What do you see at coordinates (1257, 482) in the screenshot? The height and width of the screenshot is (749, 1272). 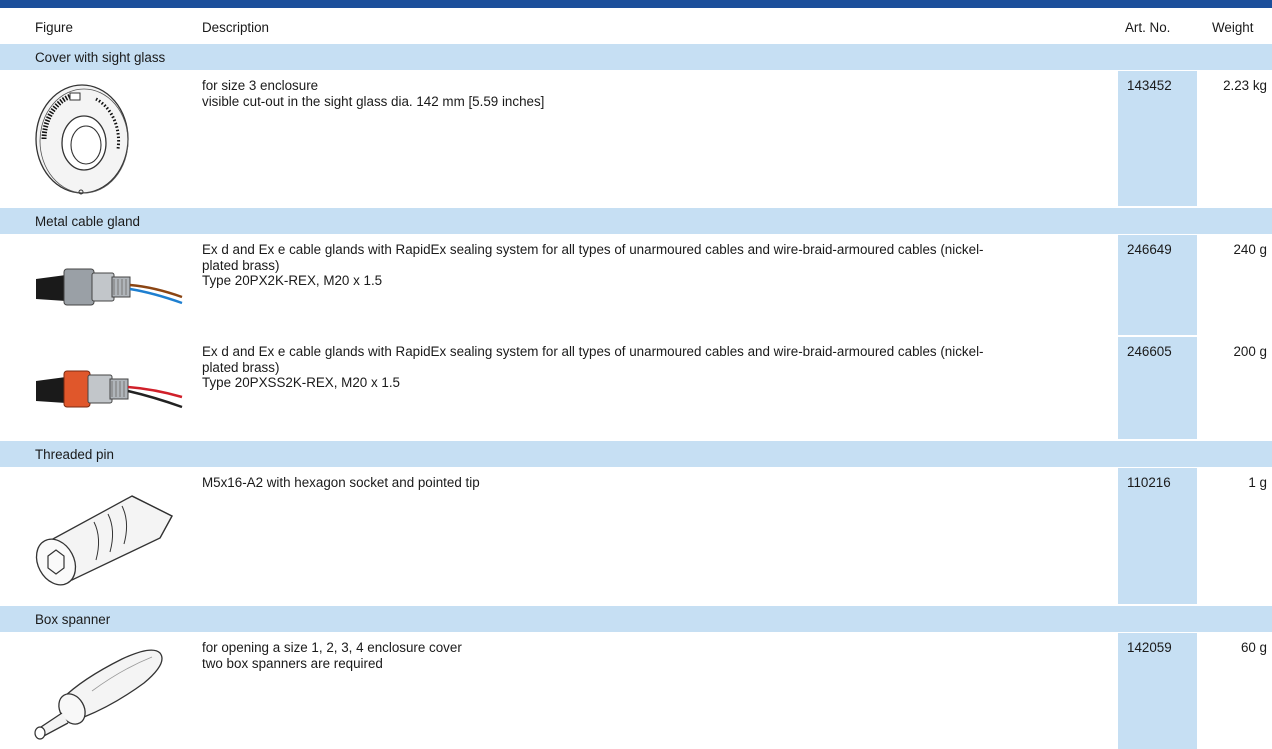 I see `item-weight: 1 g` at bounding box center [1257, 482].